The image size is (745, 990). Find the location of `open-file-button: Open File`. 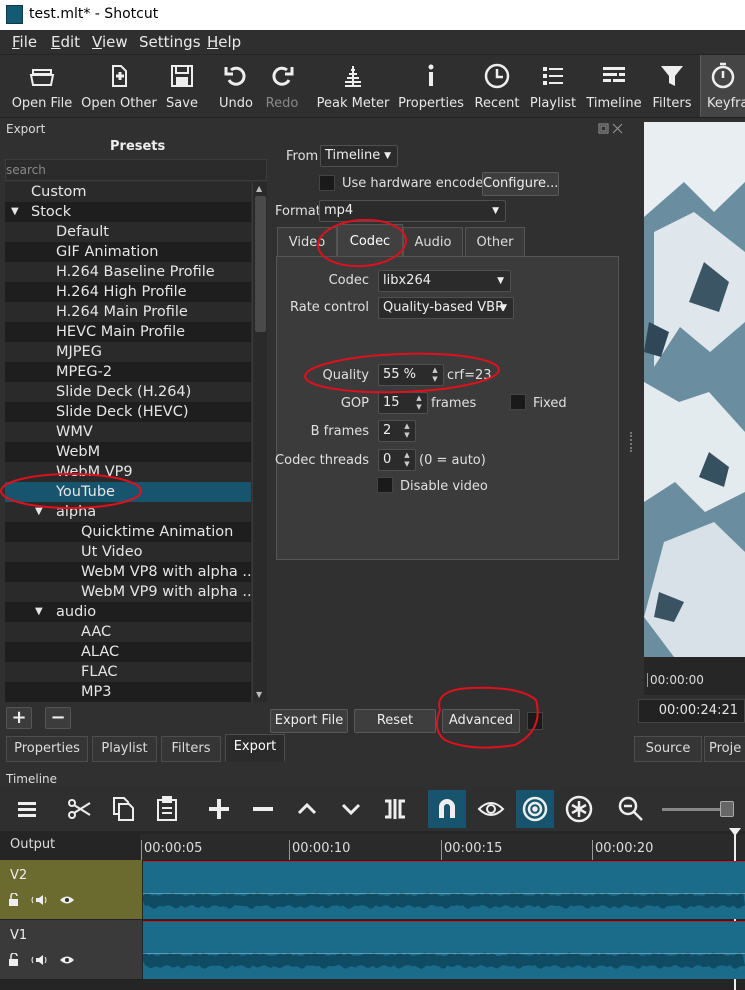

open-file-button: Open File is located at coordinates (42, 86).